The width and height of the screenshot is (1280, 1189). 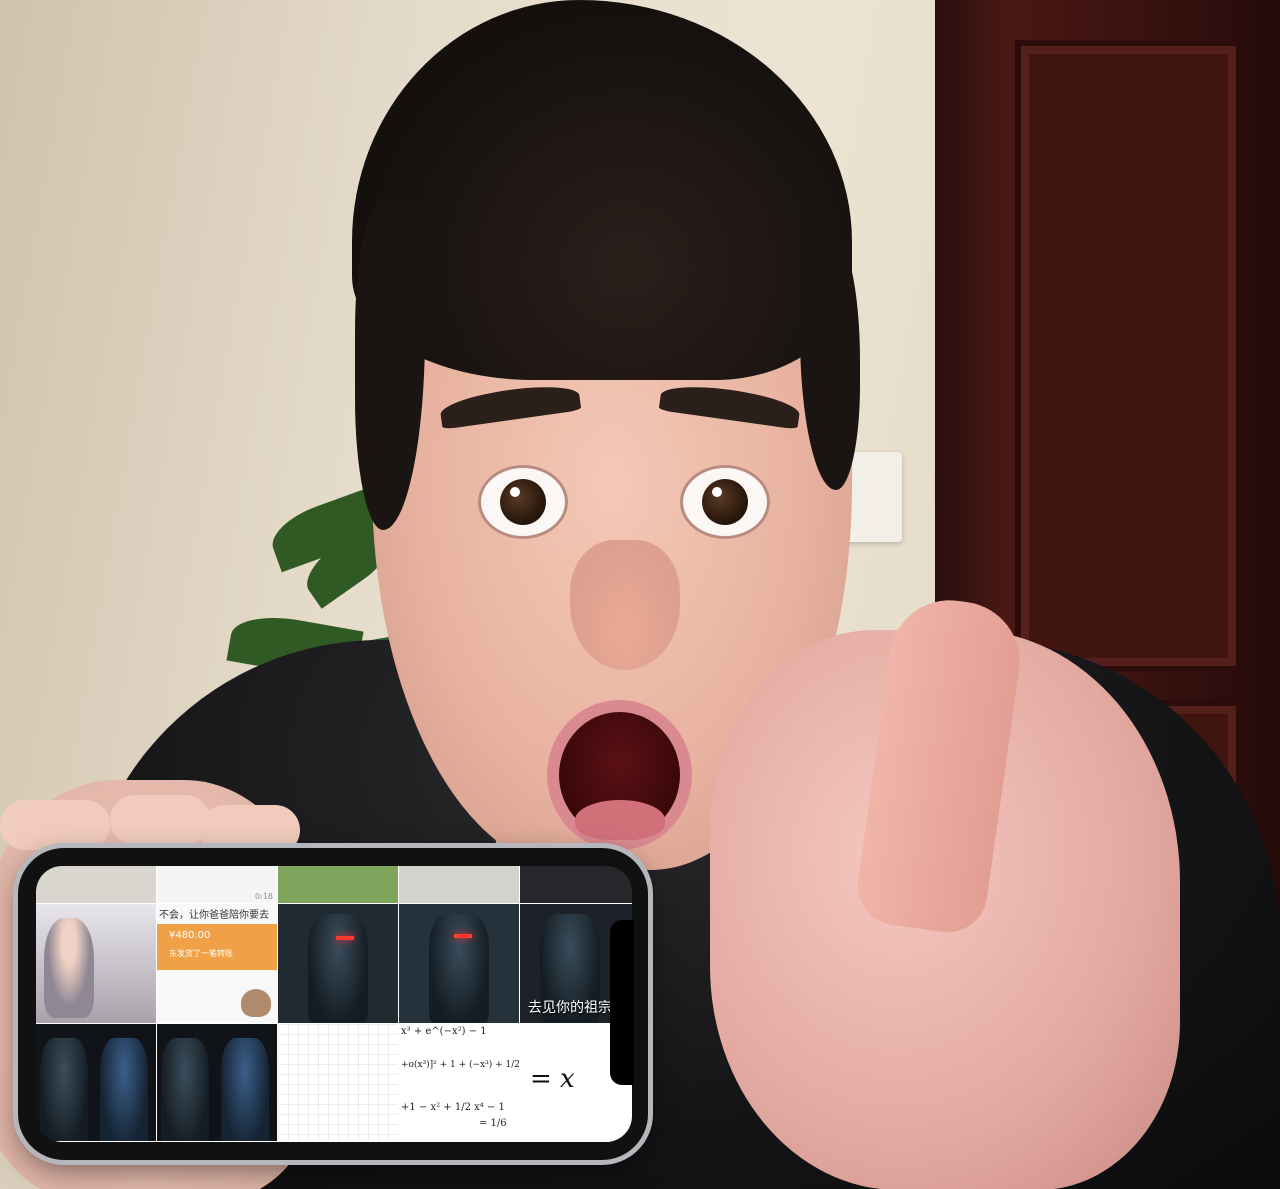 I want to click on right-iris, so click(x=725, y=502).